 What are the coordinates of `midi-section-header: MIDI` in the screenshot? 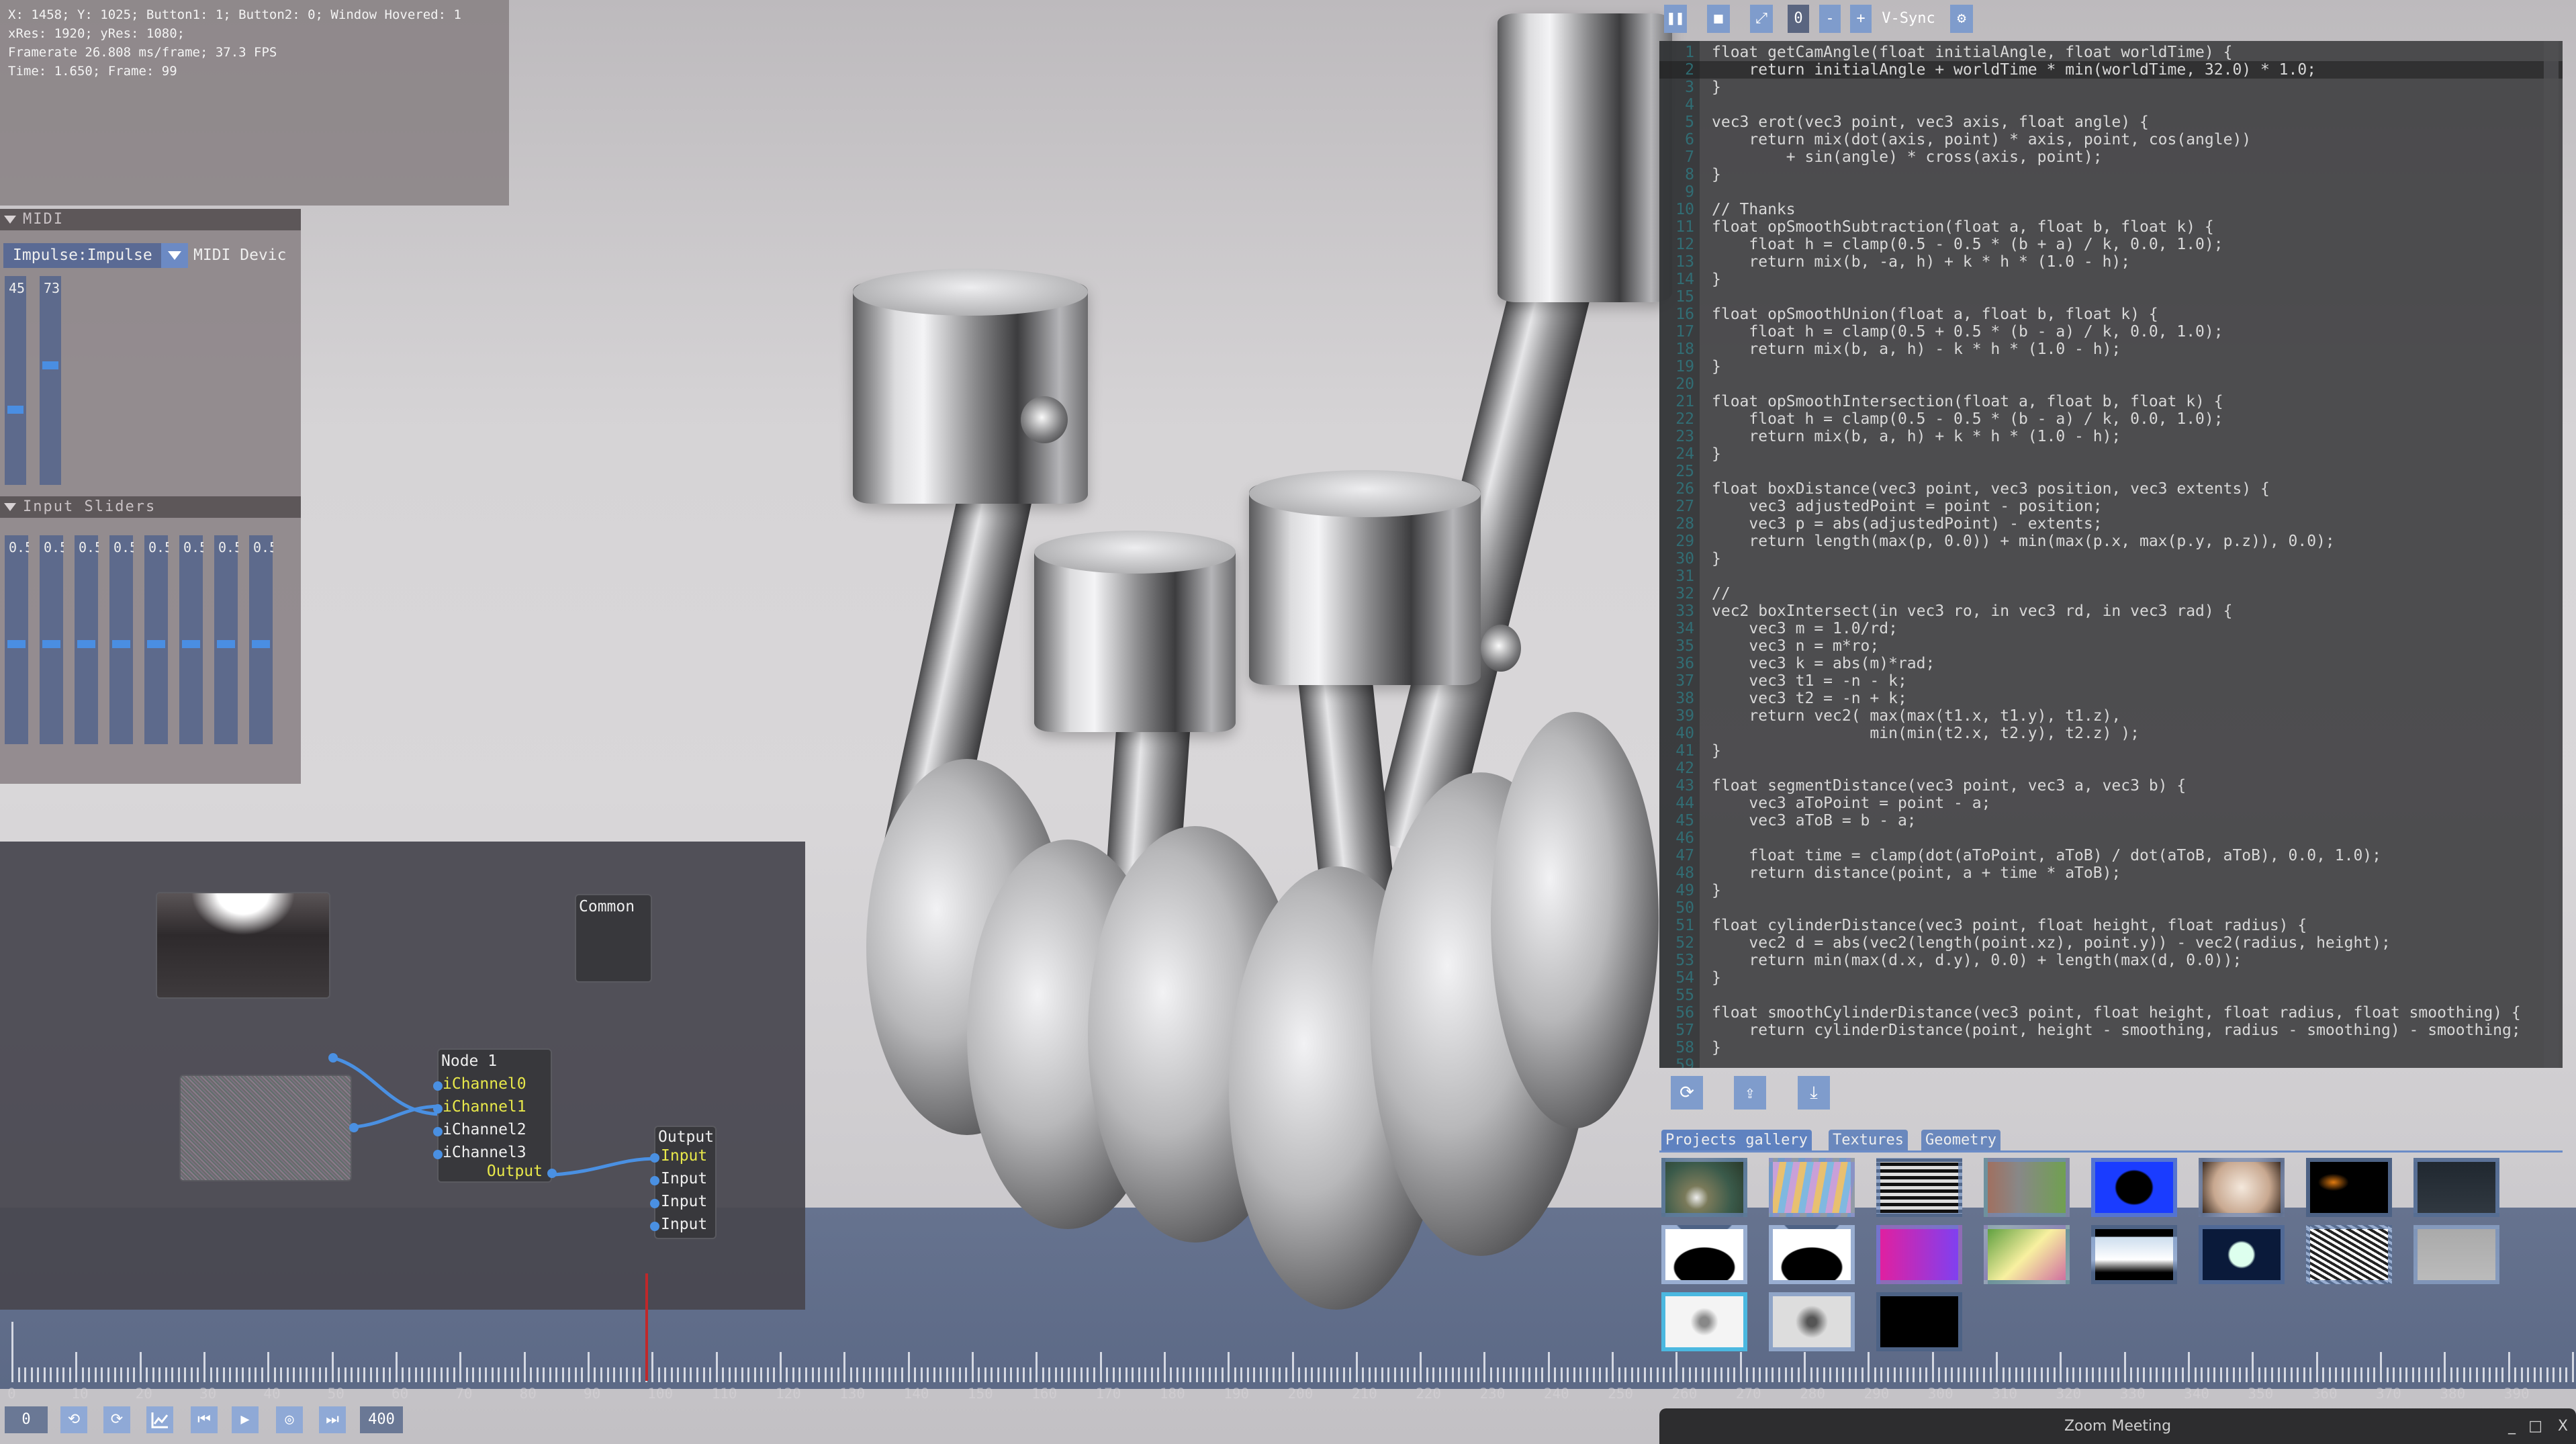 It's located at (150, 220).